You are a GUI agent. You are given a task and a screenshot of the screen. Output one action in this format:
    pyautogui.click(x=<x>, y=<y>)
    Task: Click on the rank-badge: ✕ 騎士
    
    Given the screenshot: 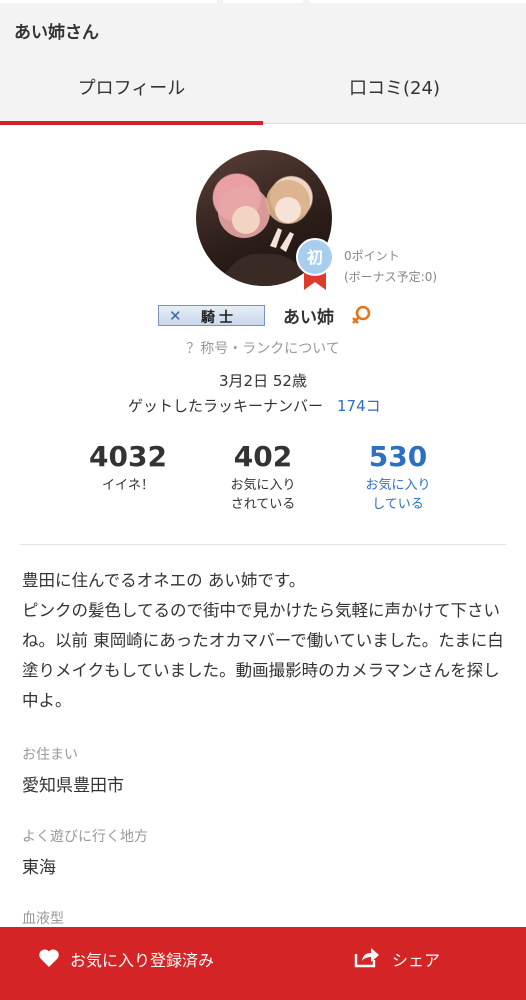 What is the action you would take?
    pyautogui.click(x=211, y=315)
    